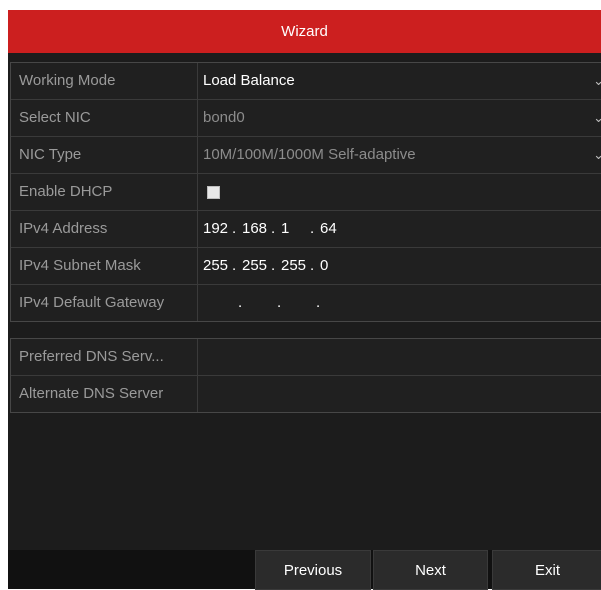 This screenshot has height=590, width=601. I want to click on nic-type-label: NIC Type, so click(50, 154).